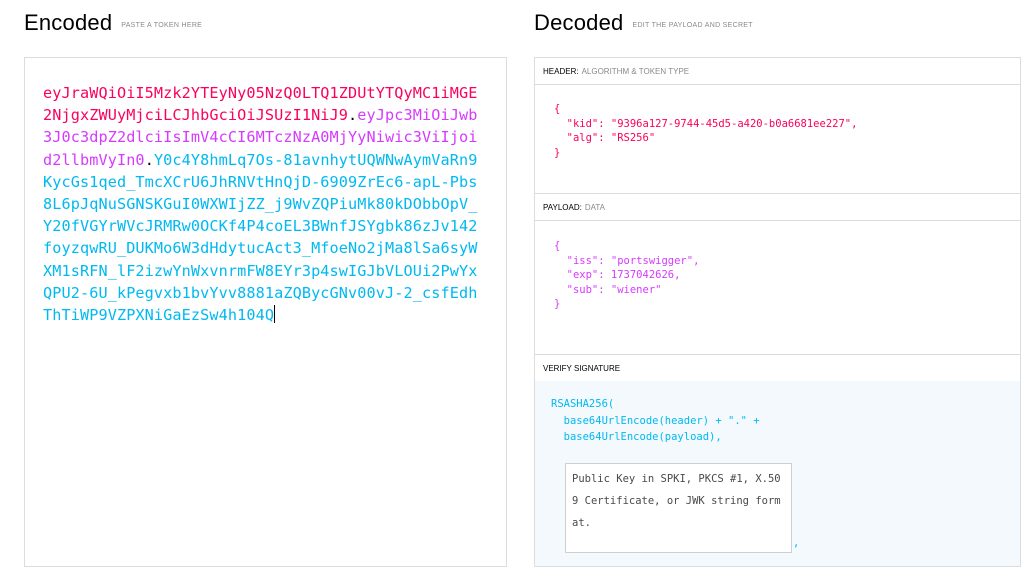 This screenshot has width=1024, height=567. What do you see at coordinates (692, 25) in the screenshot?
I see `decoded-subtitle: EDIT THE PAYLOAD AND SECRET` at bounding box center [692, 25].